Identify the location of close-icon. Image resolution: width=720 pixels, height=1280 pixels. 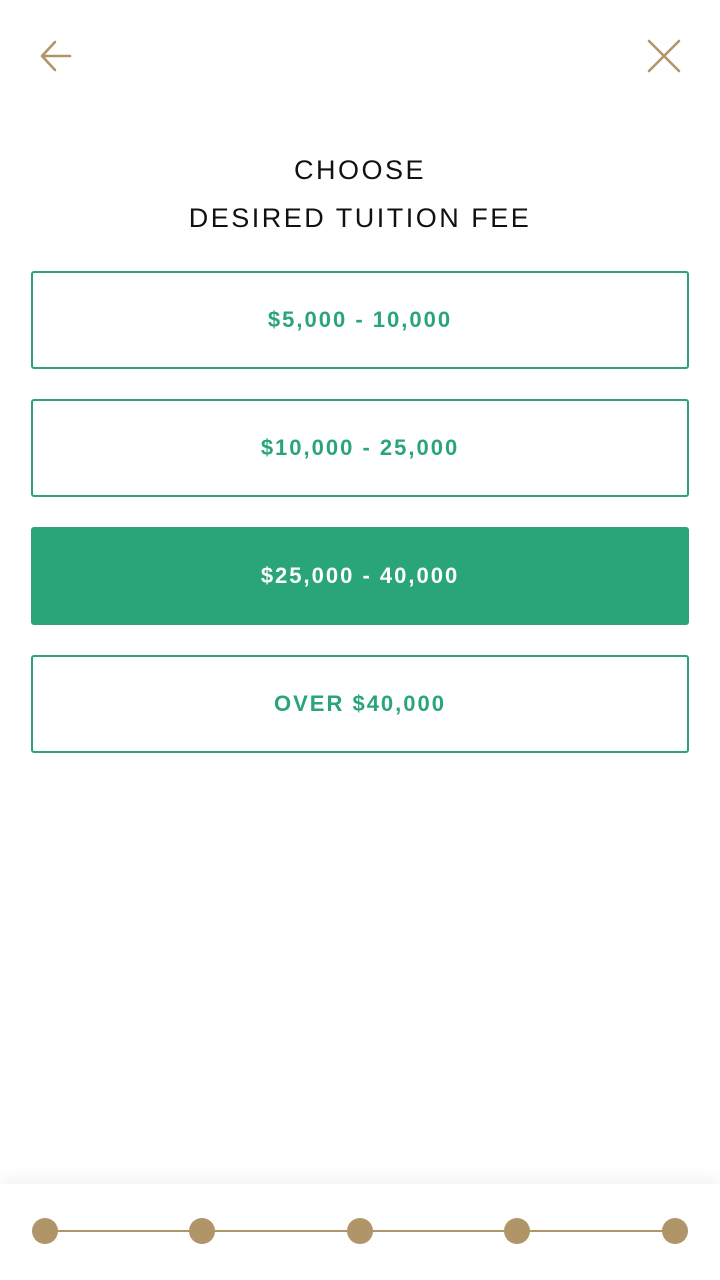
(664, 56).